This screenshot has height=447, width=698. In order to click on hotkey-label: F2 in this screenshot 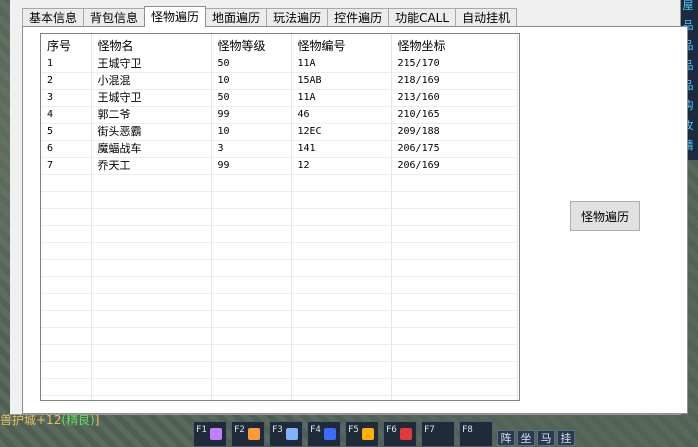, I will do `click(239, 430)`.